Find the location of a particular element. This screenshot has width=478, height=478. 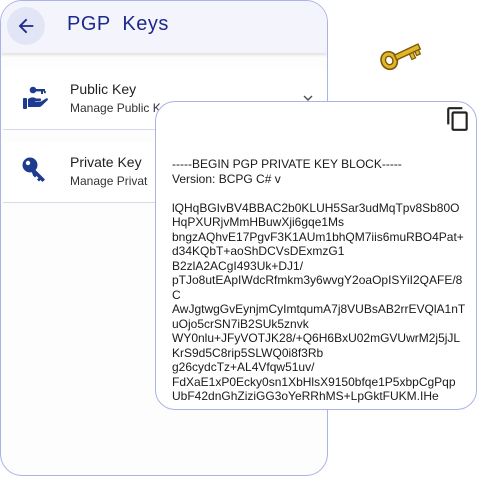

item-title: Public Key is located at coordinates (103, 89).